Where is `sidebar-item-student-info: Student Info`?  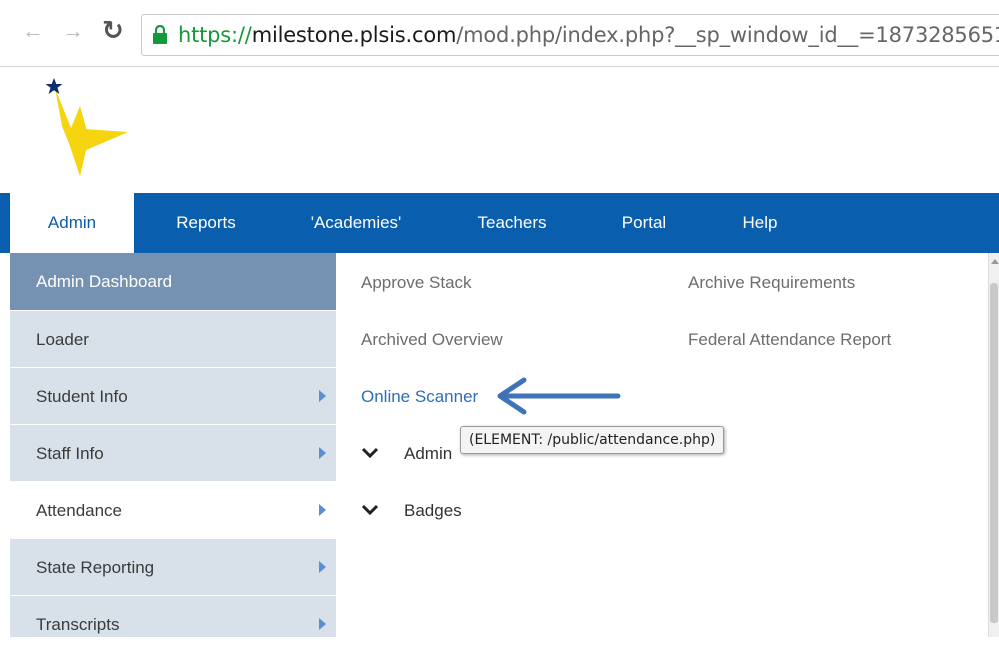
sidebar-item-student-info: Student Info is located at coordinates (173, 395).